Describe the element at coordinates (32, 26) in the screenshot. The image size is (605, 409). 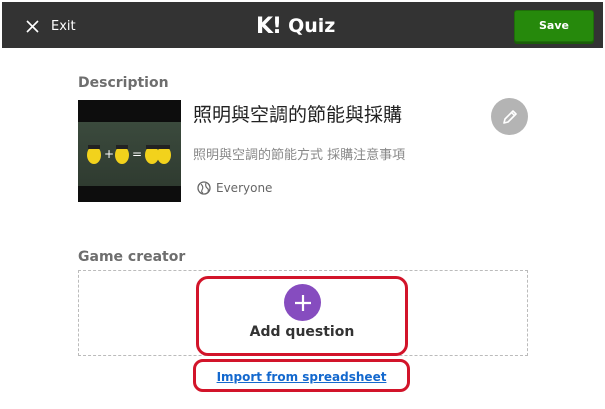
I see `close-icon` at that location.